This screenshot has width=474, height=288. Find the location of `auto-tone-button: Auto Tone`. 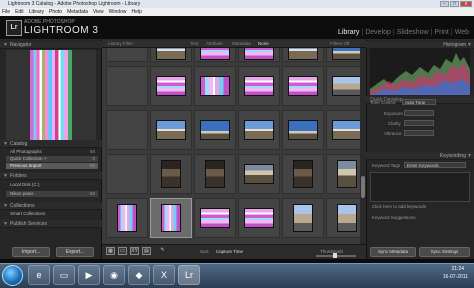

auto-tone-button: Auto Tone is located at coordinates (419, 102).